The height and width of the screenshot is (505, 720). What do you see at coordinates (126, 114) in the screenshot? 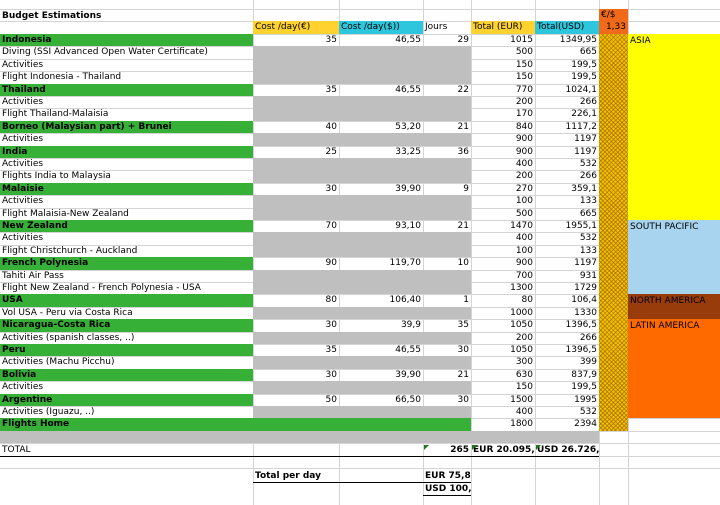
I see `expense-label: Flight Thailand-Malaisia` at bounding box center [126, 114].